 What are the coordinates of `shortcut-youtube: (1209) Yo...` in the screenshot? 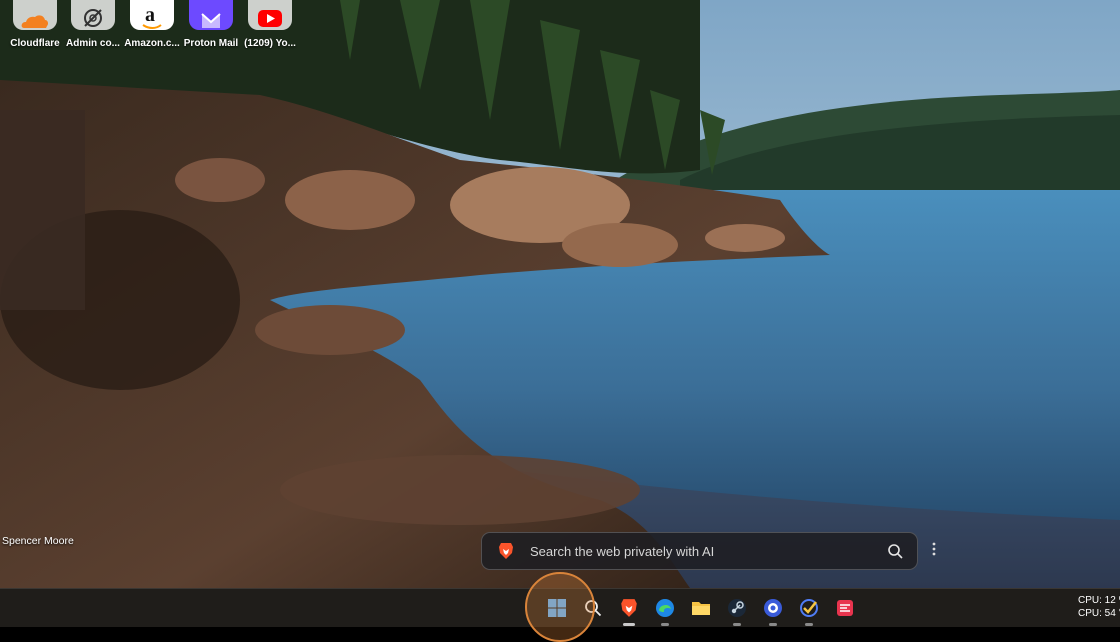 It's located at (270, 24).